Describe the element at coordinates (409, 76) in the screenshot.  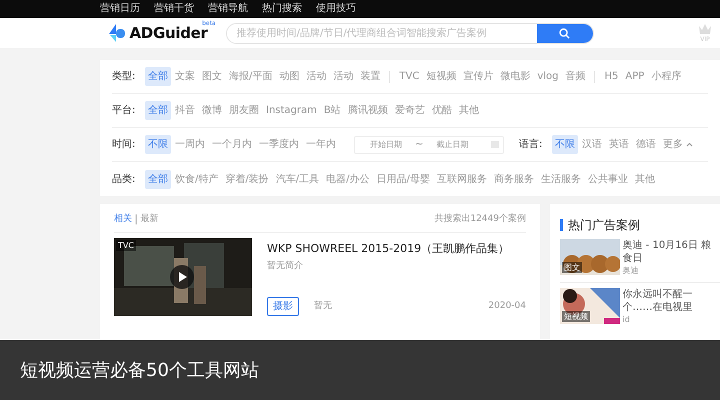
I see `filter-option: TVC` at that location.